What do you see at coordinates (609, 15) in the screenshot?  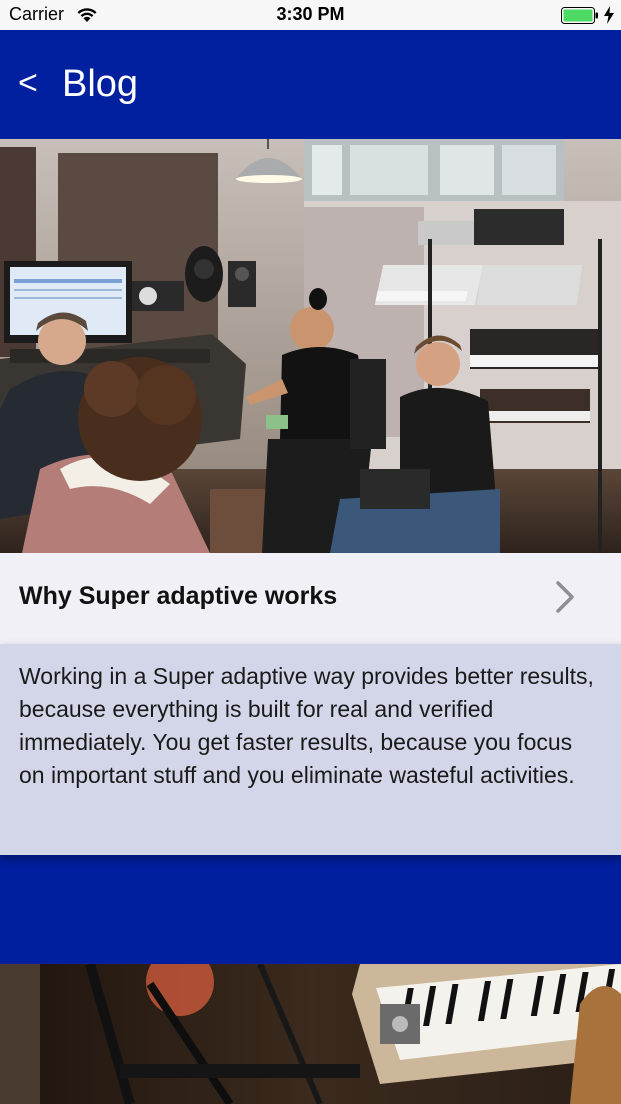 I see `charging-icon` at bounding box center [609, 15].